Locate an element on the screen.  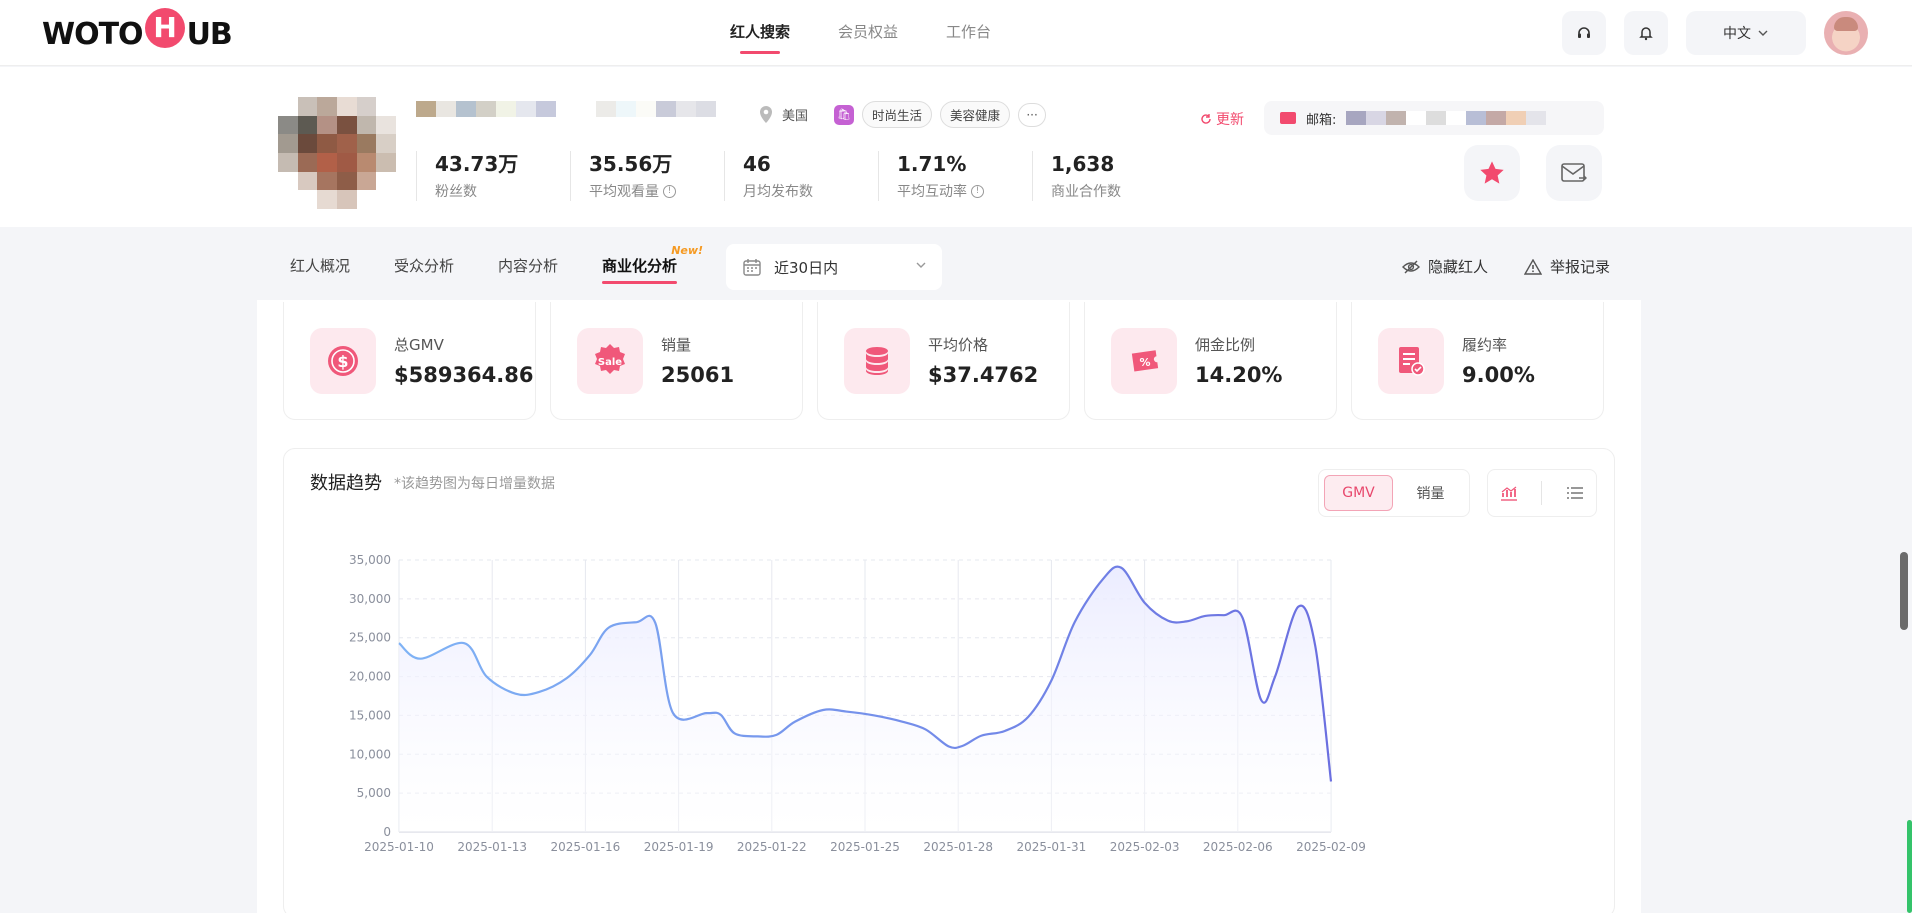
location-pin-icon is located at coordinates (766, 114).